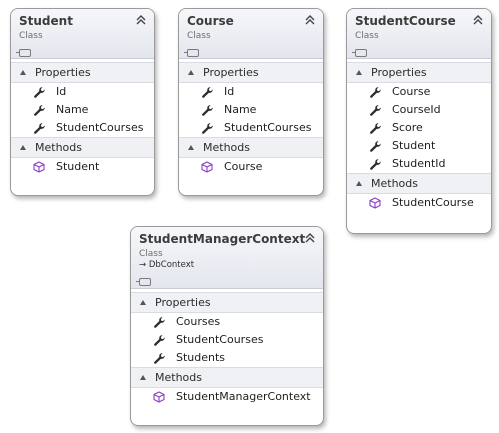 This screenshot has height=433, width=499. Describe the element at coordinates (227, 358) in the screenshot. I see `property-item: Students` at that location.